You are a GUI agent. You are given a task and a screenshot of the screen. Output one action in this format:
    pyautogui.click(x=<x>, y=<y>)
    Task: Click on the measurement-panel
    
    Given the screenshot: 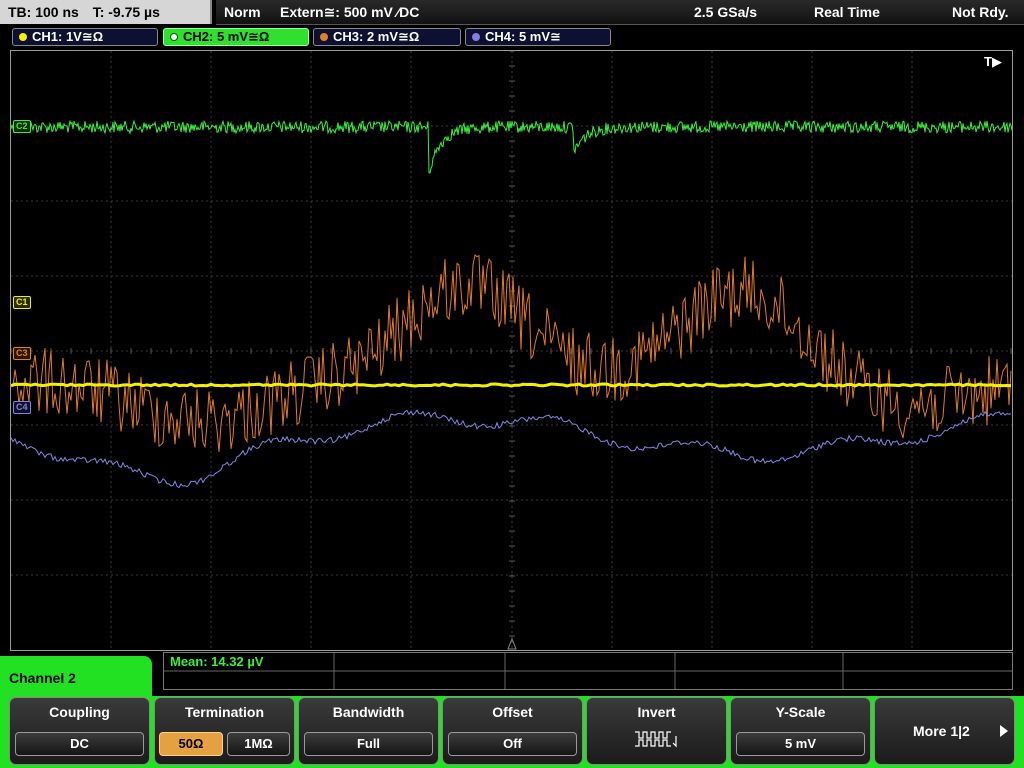 What is the action you would take?
    pyautogui.click(x=588, y=671)
    